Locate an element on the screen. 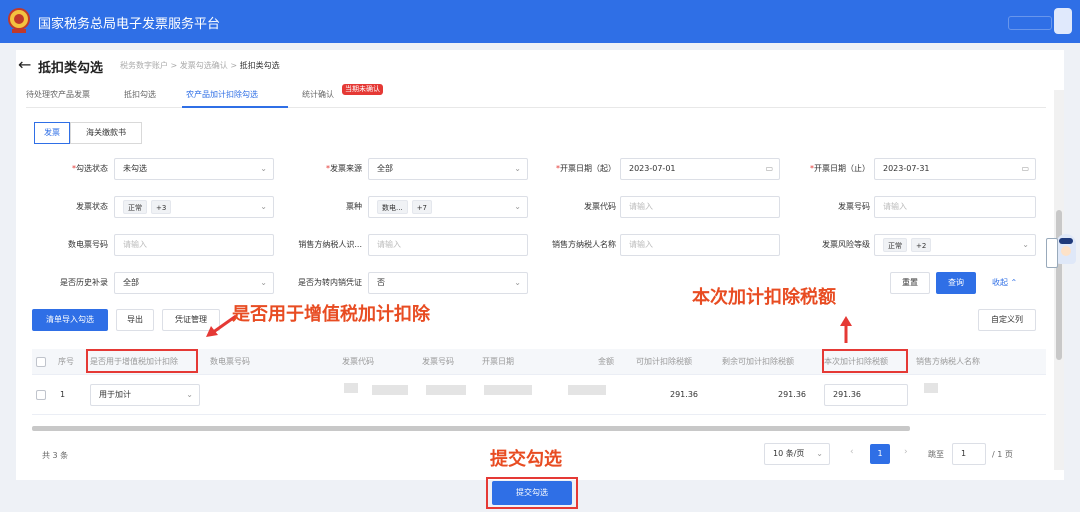 The image size is (1080, 512). issue-date-end-input: 2023-07-31 ▭ is located at coordinates (955, 169).